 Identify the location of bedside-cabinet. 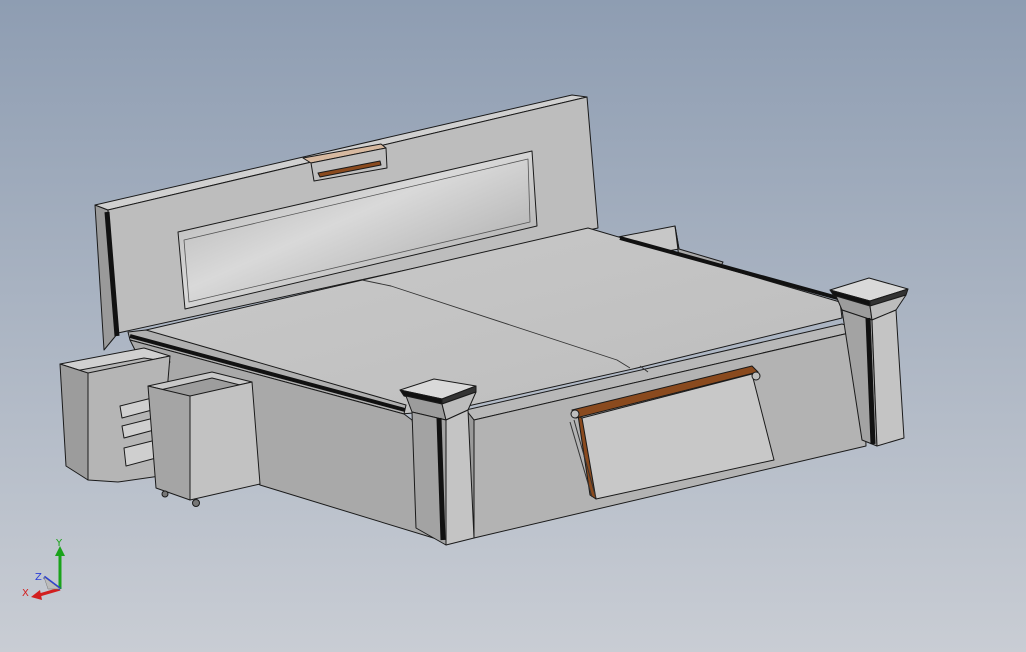
(204, 439).